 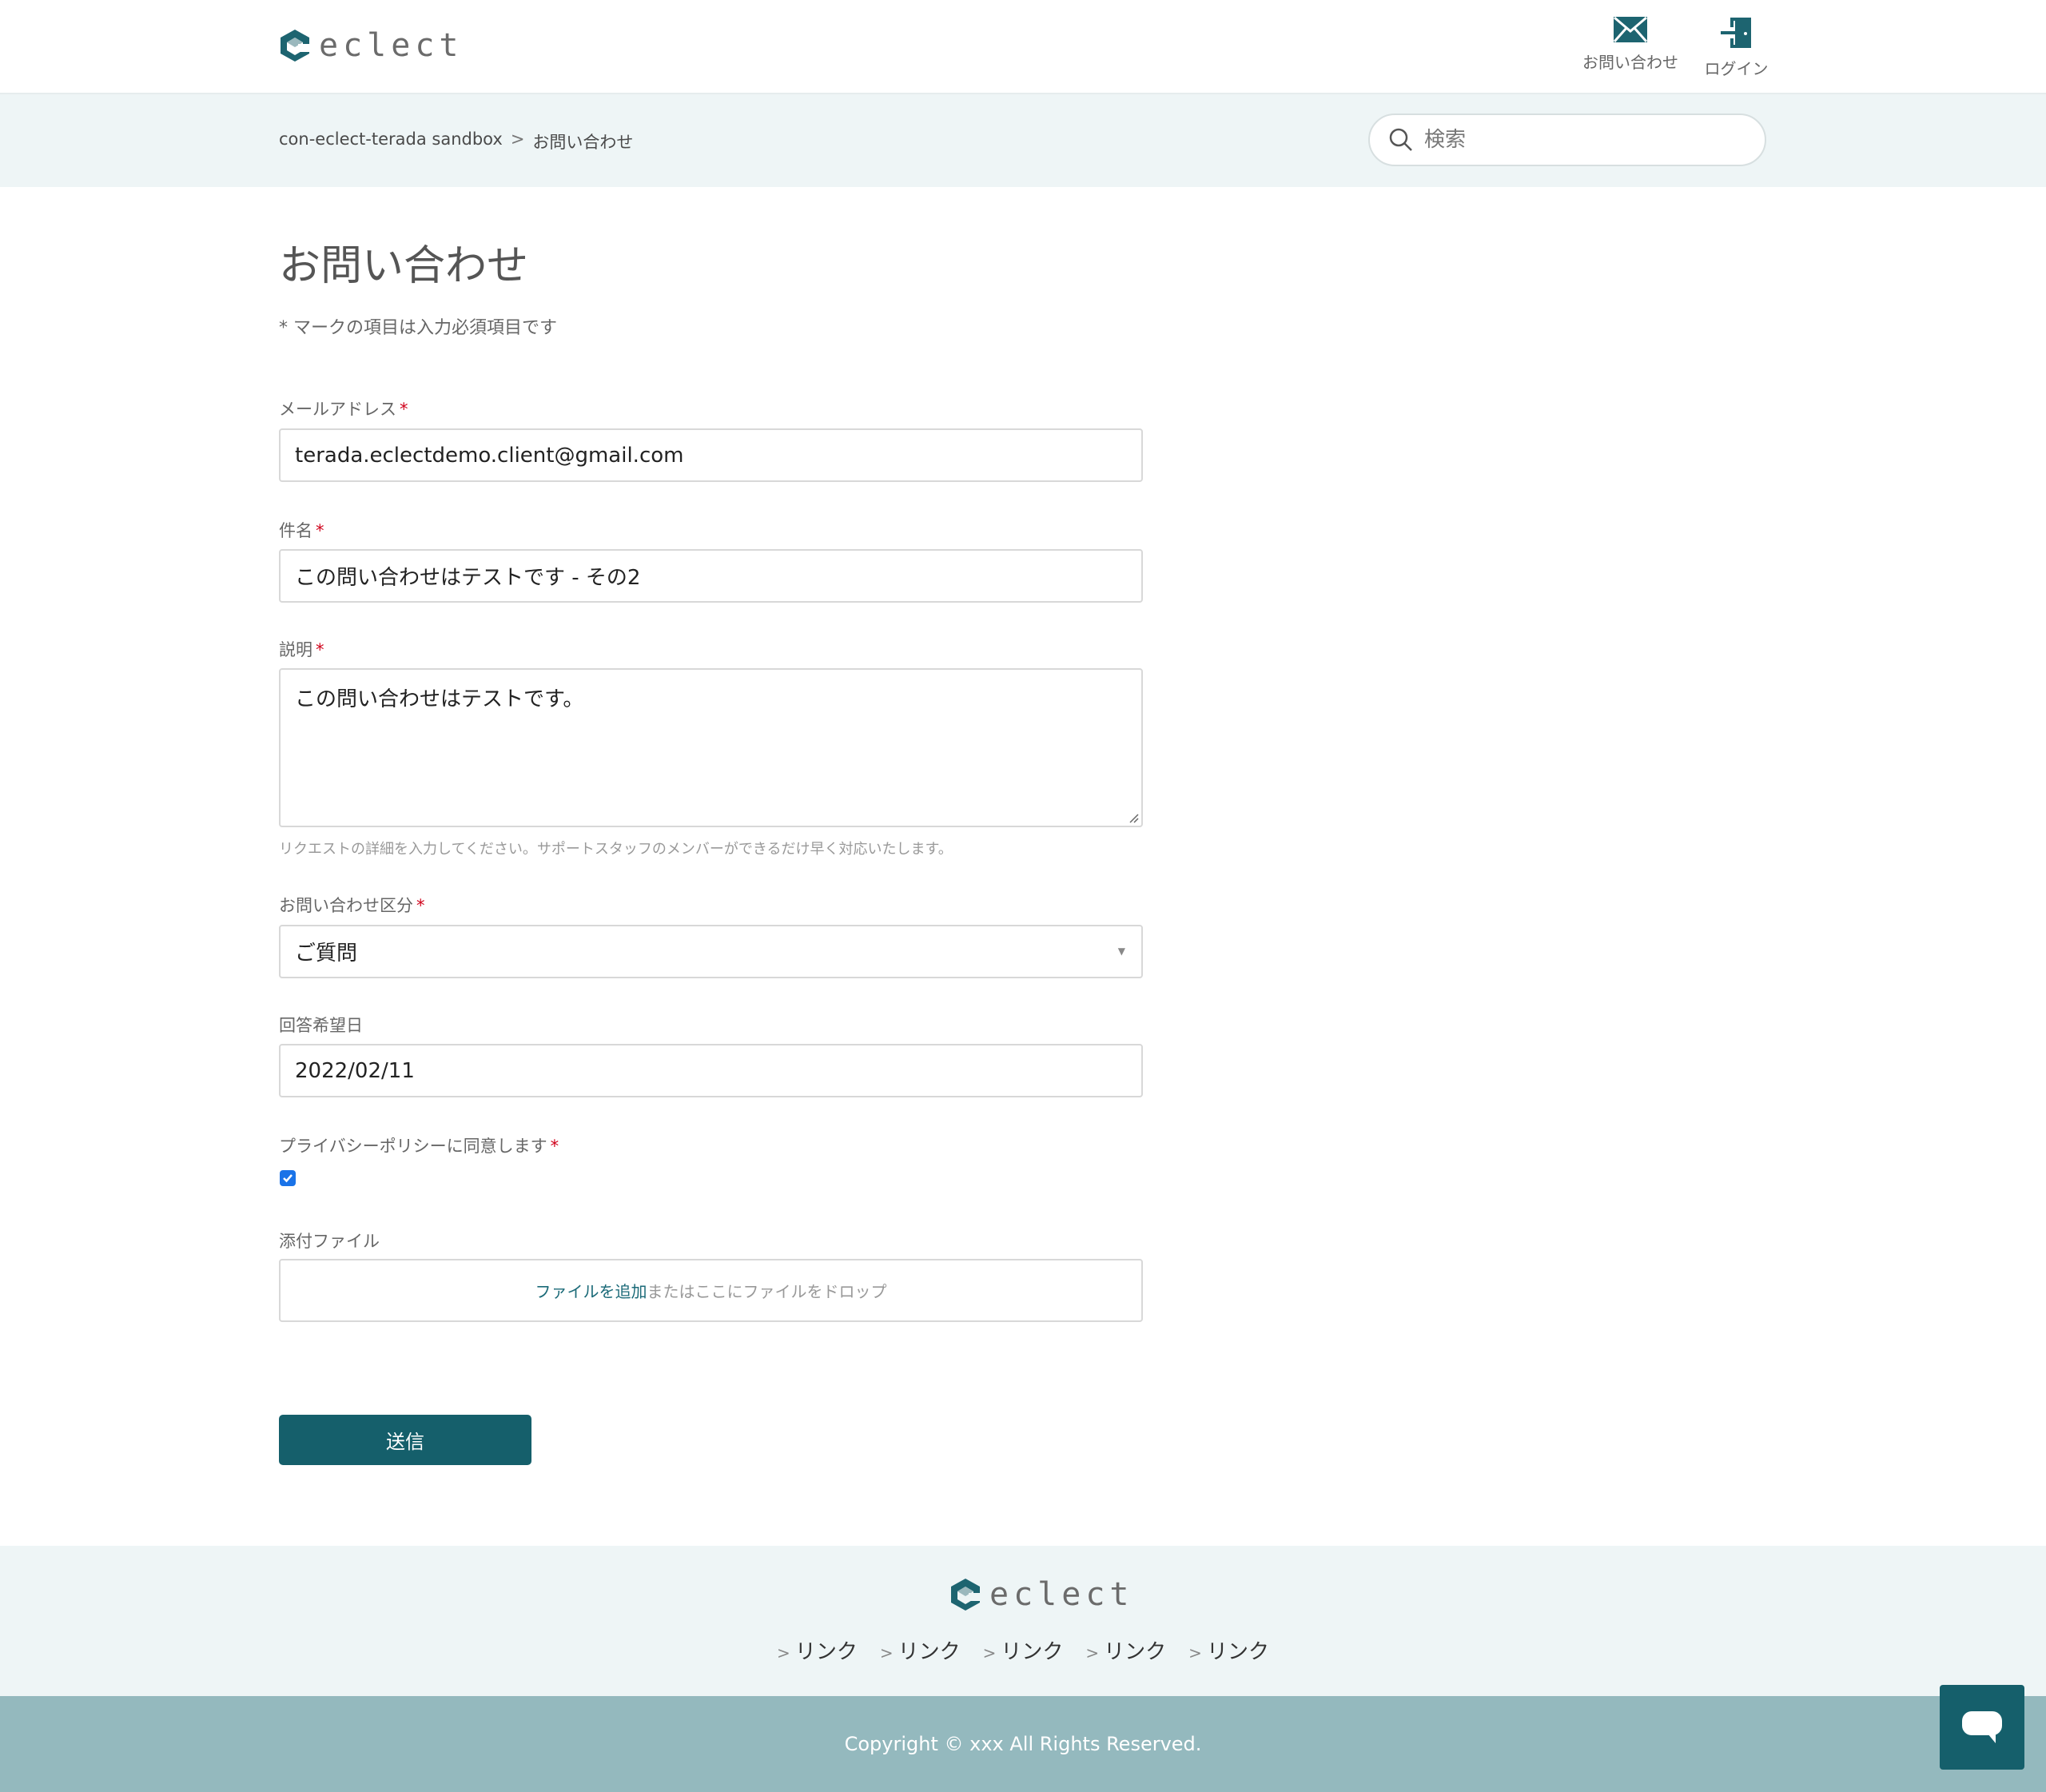 I want to click on copyright-text: Copyright © xxx All Rights Reserved., so click(x=1023, y=1744).